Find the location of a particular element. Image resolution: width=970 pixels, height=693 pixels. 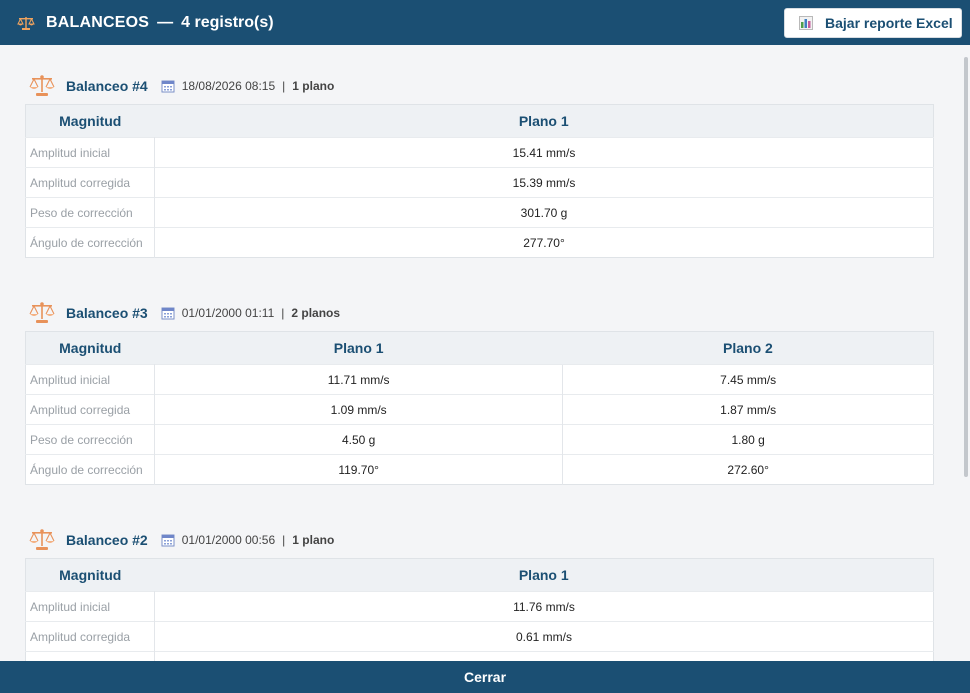

table-row: Peso de corrección 301.70 g is located at coordinates (479, 212).